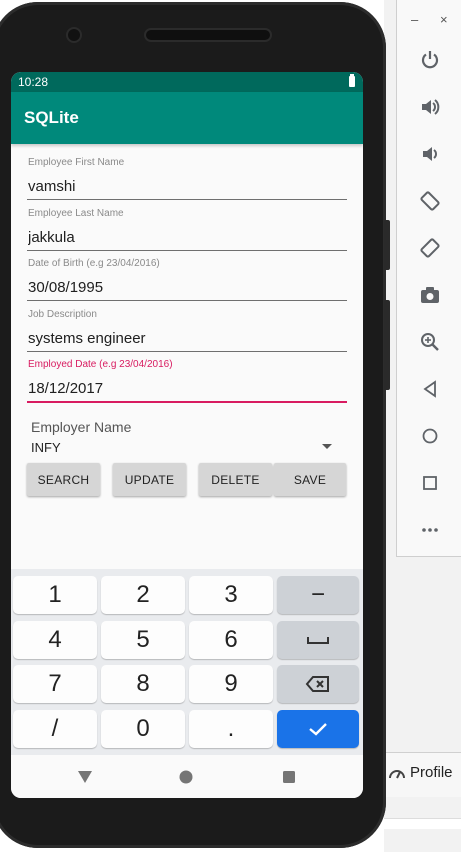 The width and height of the screenshot is (461, 852). I want to click on last-name-input, so click(187, 237).